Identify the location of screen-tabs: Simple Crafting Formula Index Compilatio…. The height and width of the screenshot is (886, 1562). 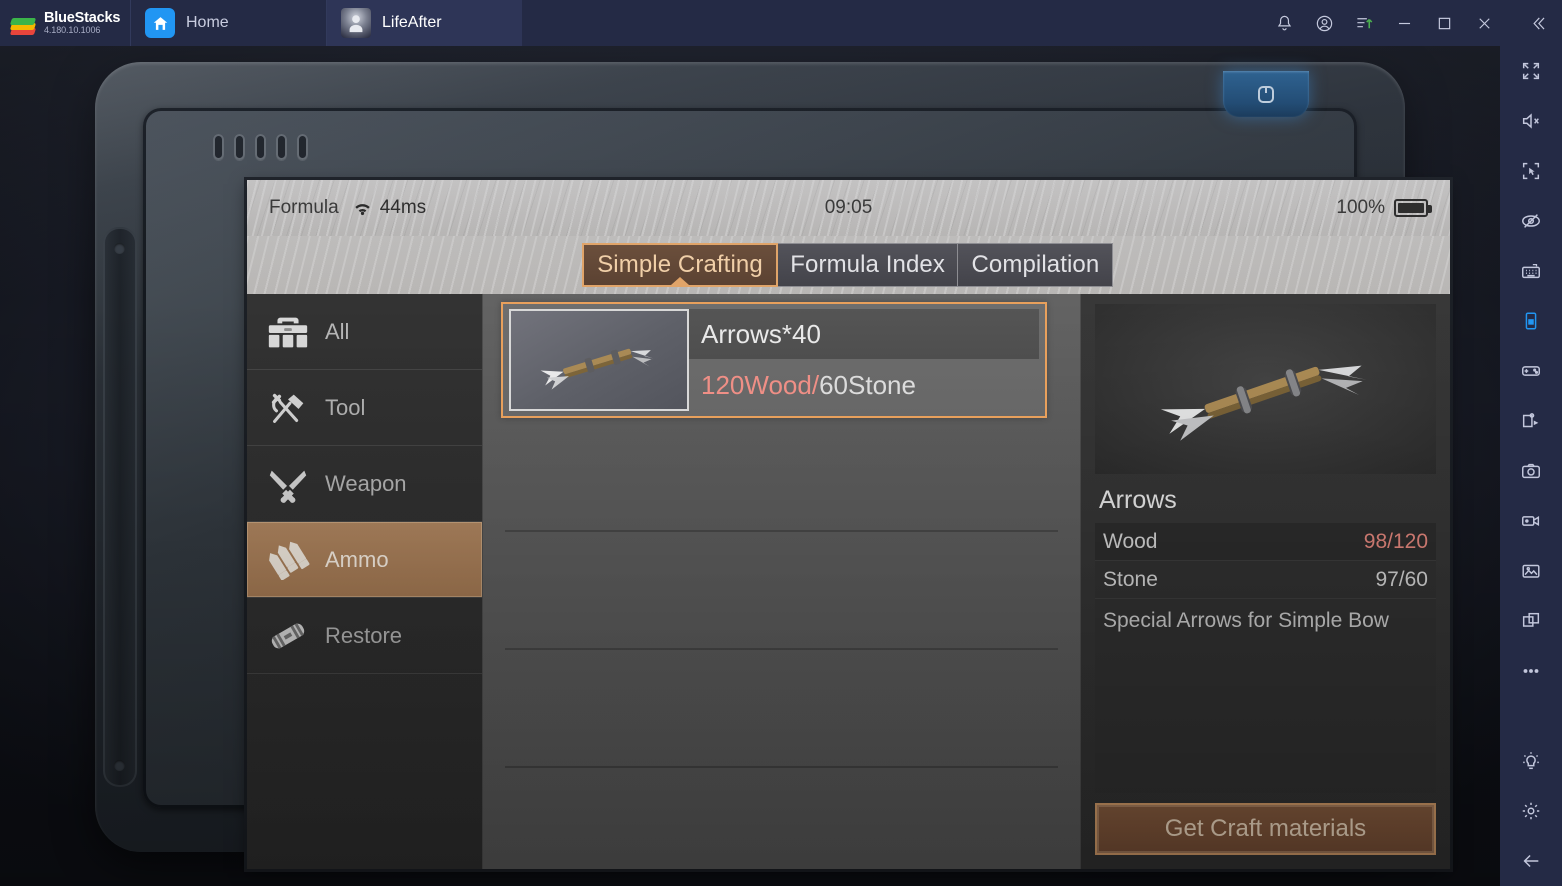
(848, 265).